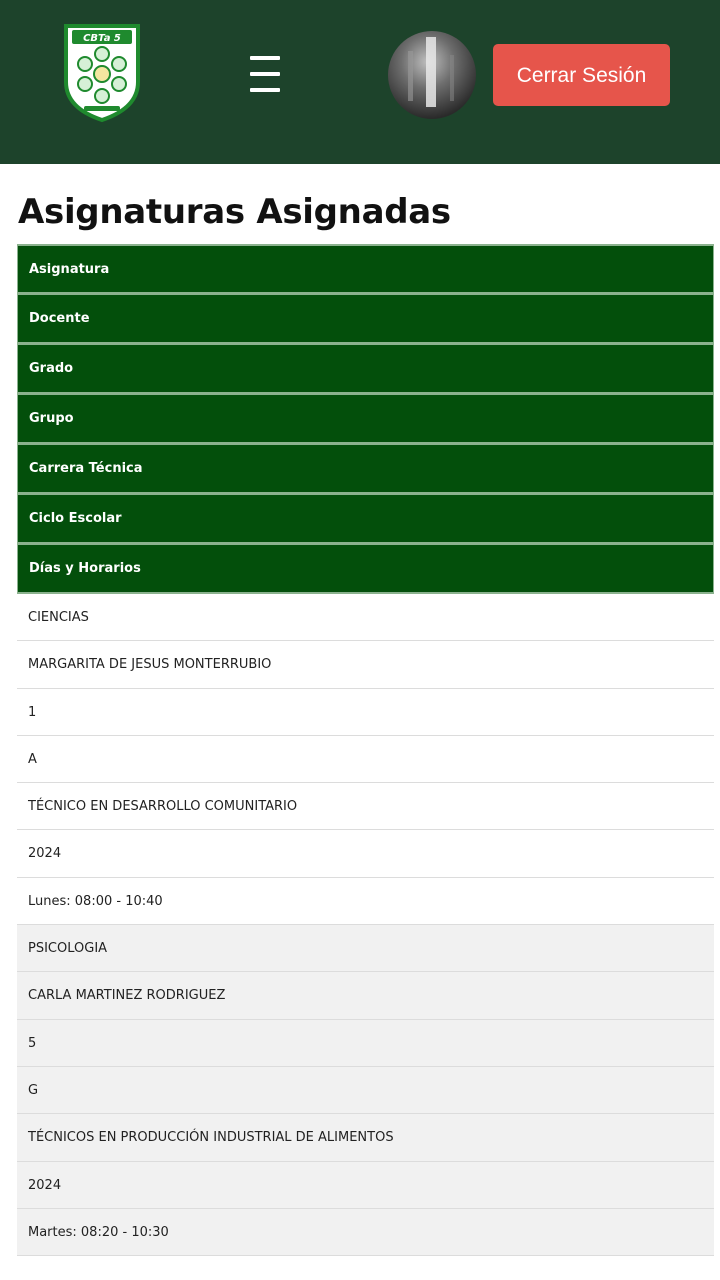  I want to click on user-avatar, so click(432, 75).